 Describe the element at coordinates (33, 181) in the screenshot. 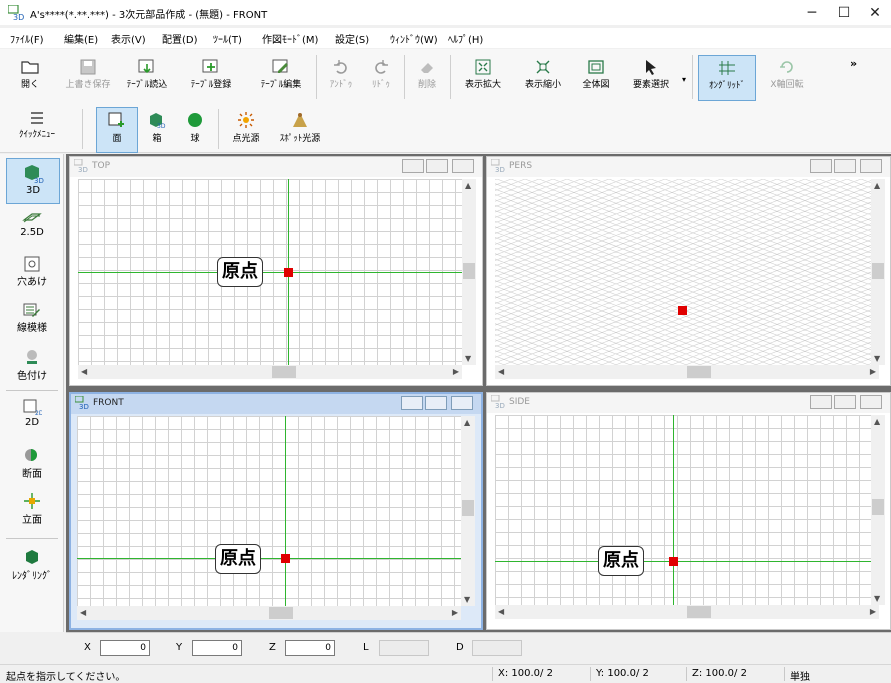

I see `mode-3d-button: 3D 3D` at that location.